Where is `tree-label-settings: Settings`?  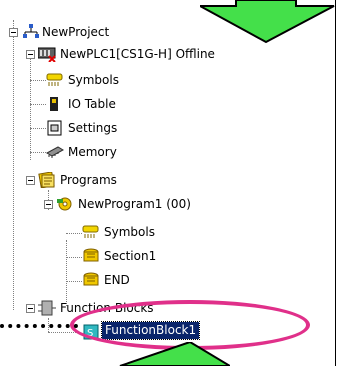
tree-label-settings: Settings is located at coordinates (93, 128).